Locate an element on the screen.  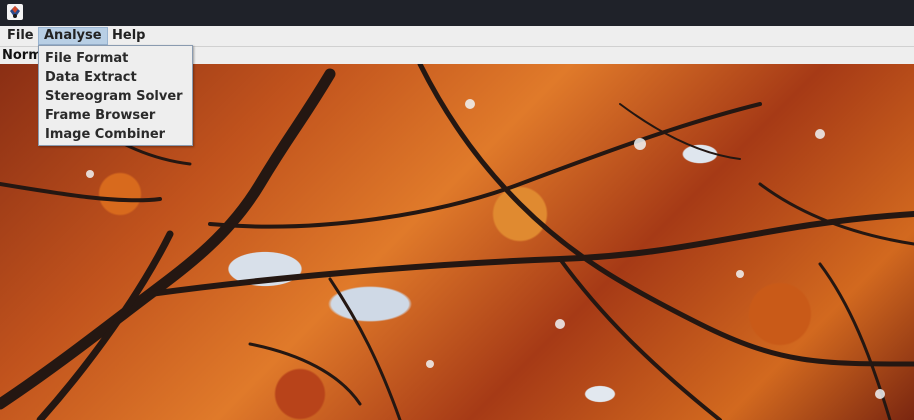
menu-help: Help is located at coordinates (128, 36).